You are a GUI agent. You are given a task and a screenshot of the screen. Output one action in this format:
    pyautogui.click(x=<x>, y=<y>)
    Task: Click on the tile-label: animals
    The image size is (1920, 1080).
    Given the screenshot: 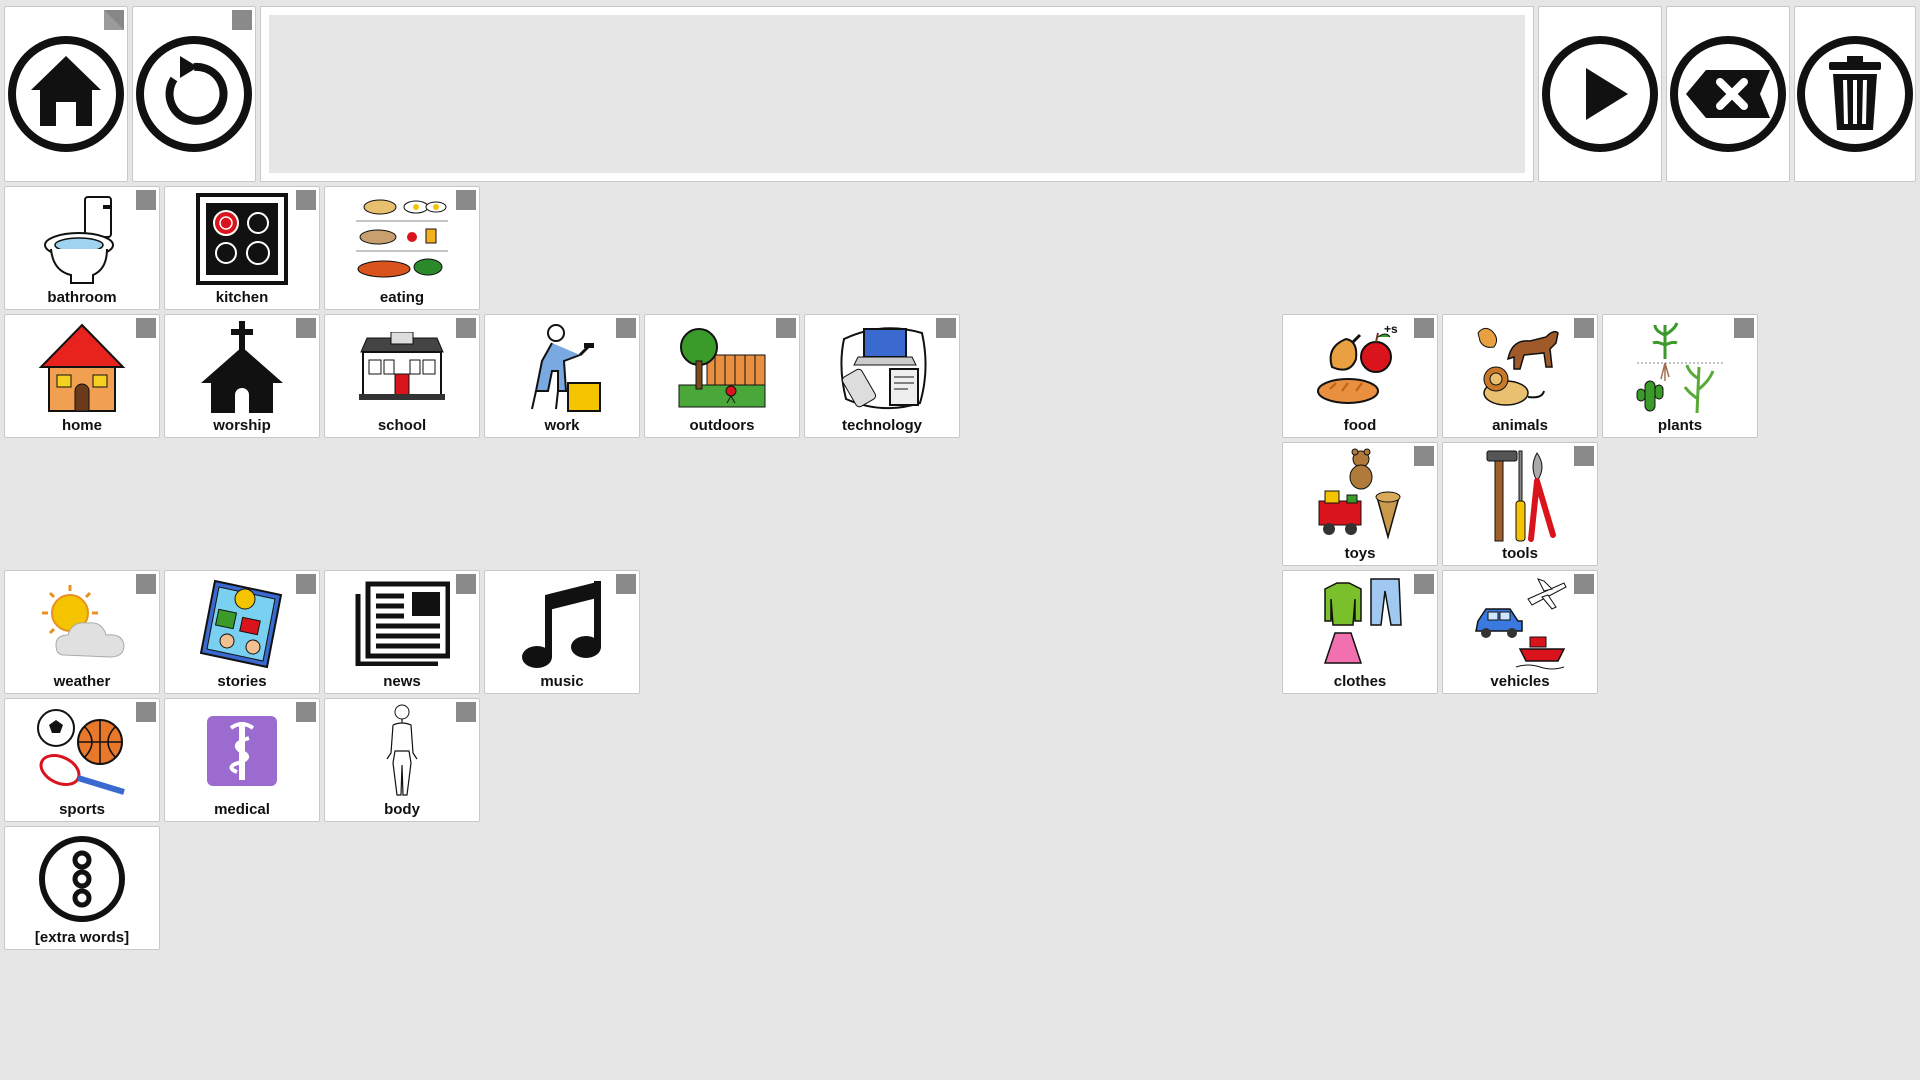 What is the action you would take?
    pyautogui.click(x=1520, y=425)
    